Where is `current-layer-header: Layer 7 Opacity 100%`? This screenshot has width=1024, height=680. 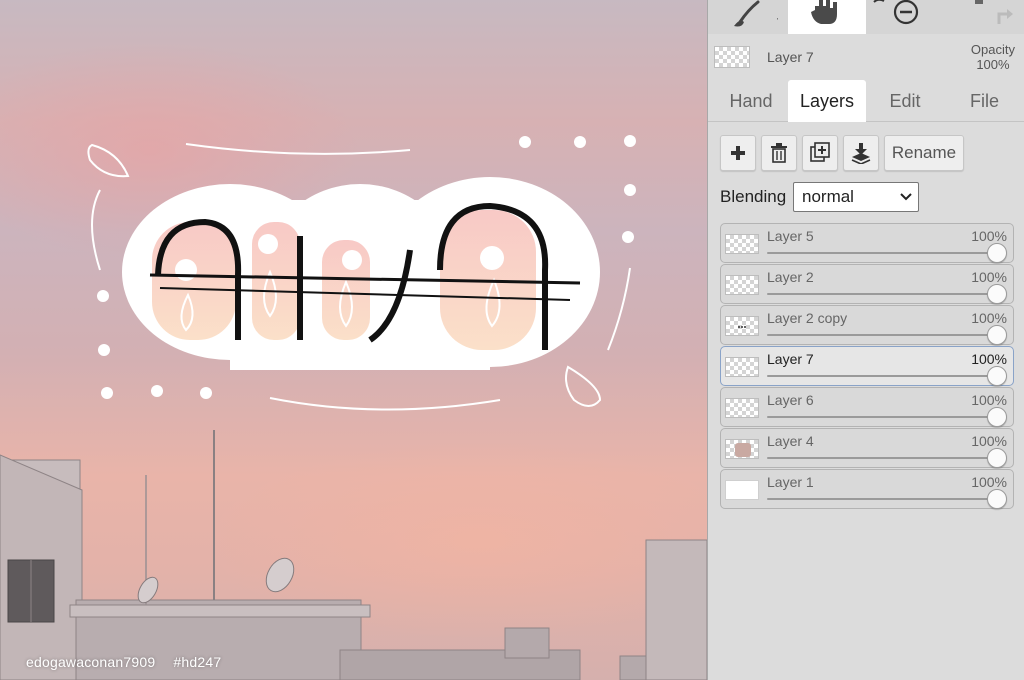 current-layer-header: Layer 7 Opacity 100% is located at coordinates (866, 58).